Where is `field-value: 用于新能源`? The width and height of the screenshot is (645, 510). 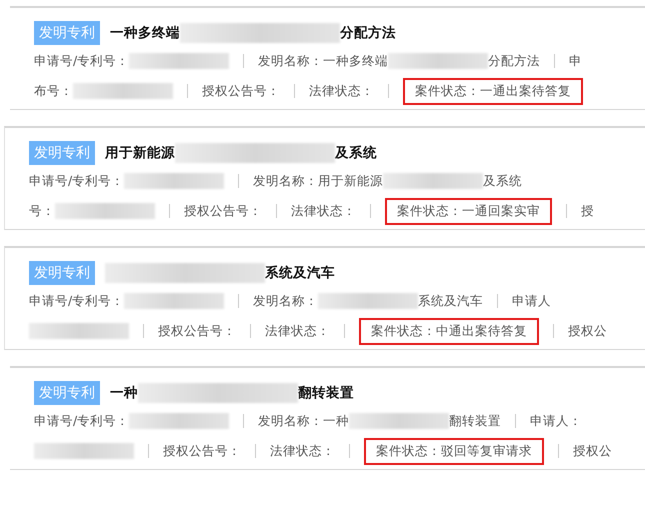 field-value: 用于新能源 is located at coordinates (351, 181).